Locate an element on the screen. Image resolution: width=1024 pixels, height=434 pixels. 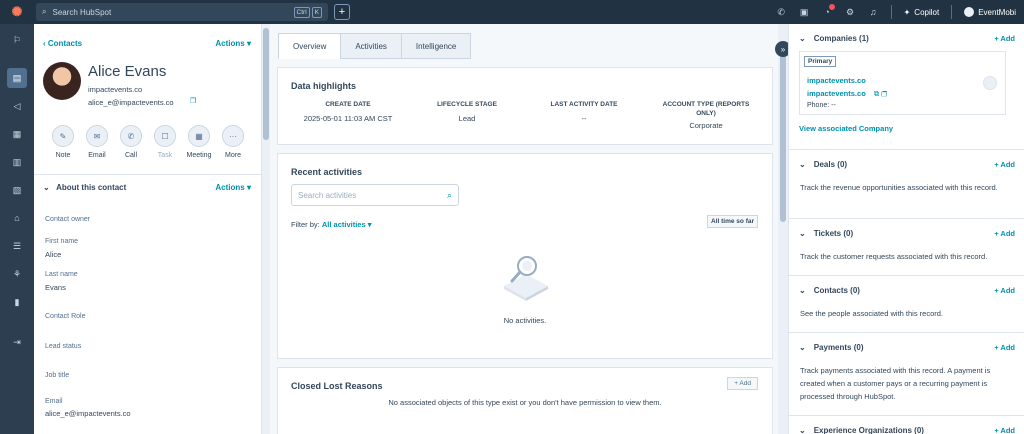
back-to-contacts-link: ‹ Contacts is located at coordinates (62, 43).